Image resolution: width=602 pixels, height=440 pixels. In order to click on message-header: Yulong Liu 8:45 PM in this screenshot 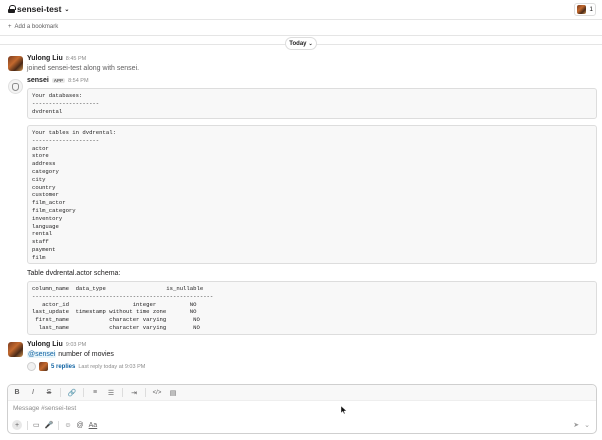, I will do `click(56, 58)`.